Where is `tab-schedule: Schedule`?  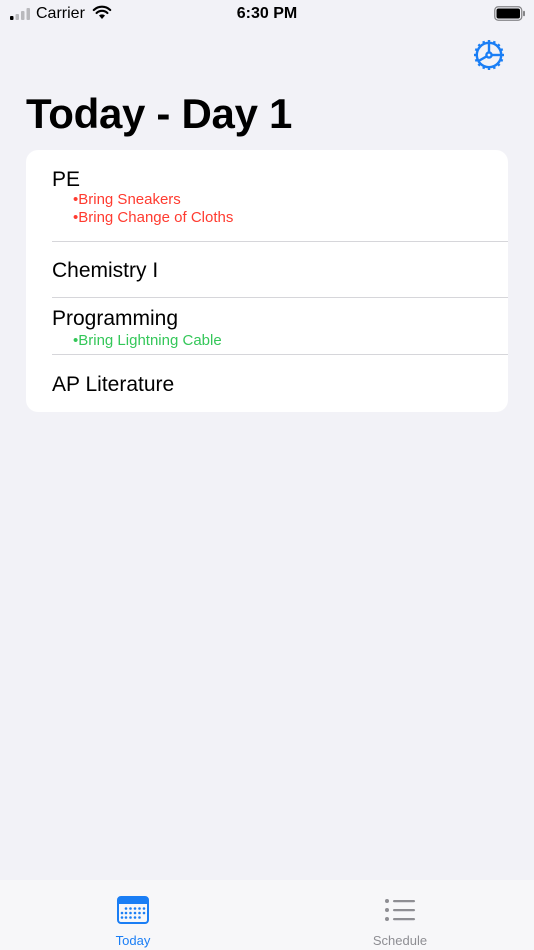 tab-schedule: Schedule is located at coordinates (400, 915).